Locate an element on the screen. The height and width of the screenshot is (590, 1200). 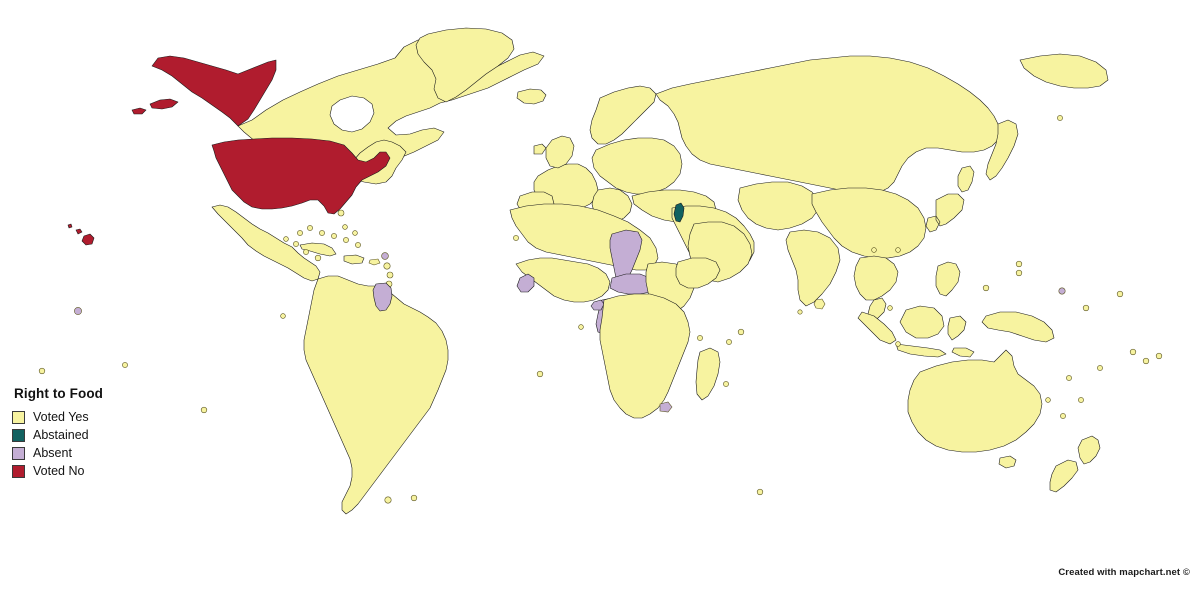
legend-swatch-abstained is located at coordinates (18, 435).